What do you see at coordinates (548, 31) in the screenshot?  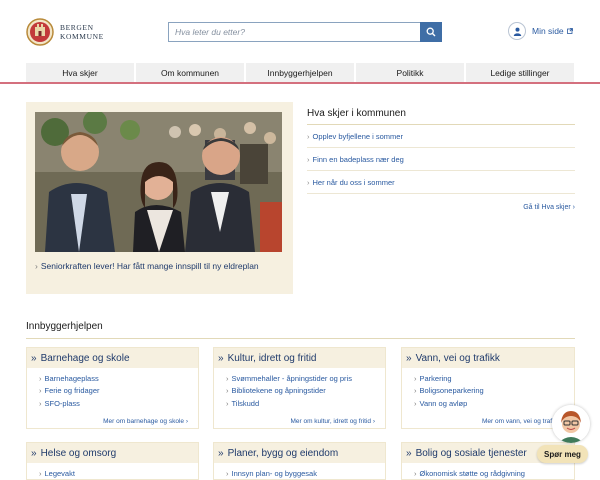 I see `my-page-label: Min side` at bounding box center [548, 31].